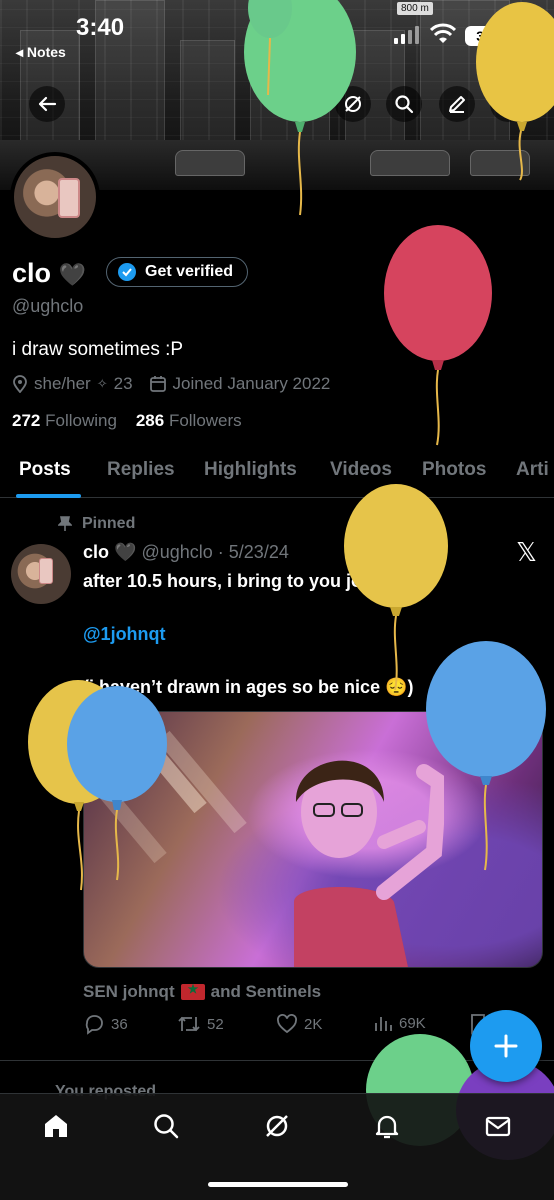 The width and height of the screenshot is (554, 1200). What do you see at coordinates (438, 335) in the screenshot?
I see `balloon-red` at bounding box center [438, 335].